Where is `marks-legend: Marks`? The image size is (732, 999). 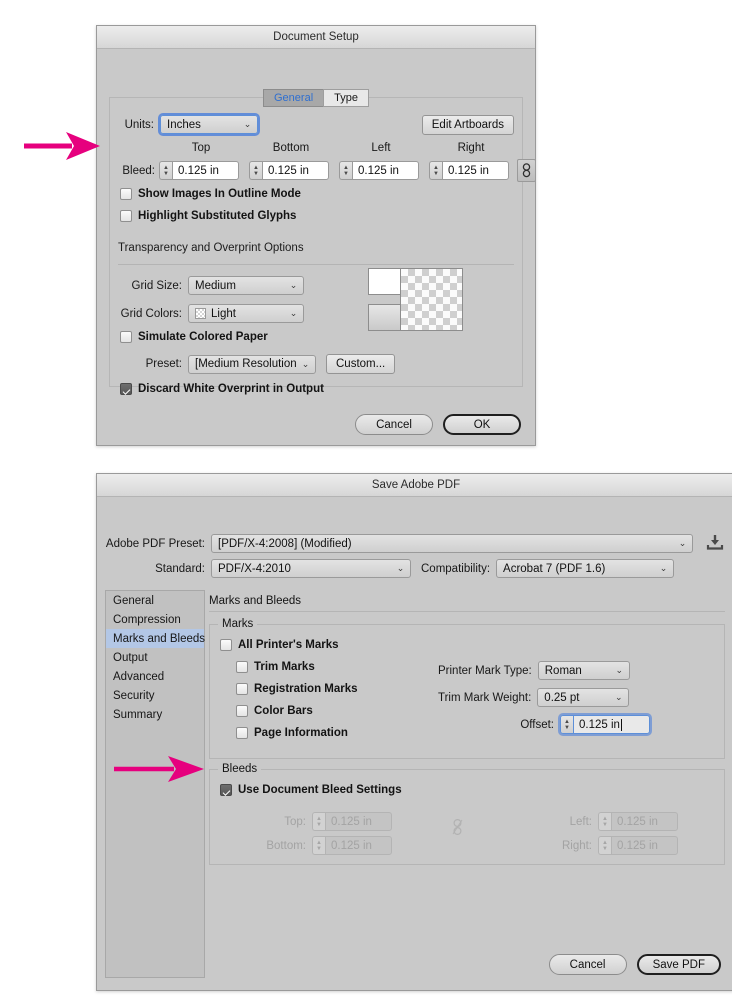
marks-legend: Marks is located at coordinates (238, 624).